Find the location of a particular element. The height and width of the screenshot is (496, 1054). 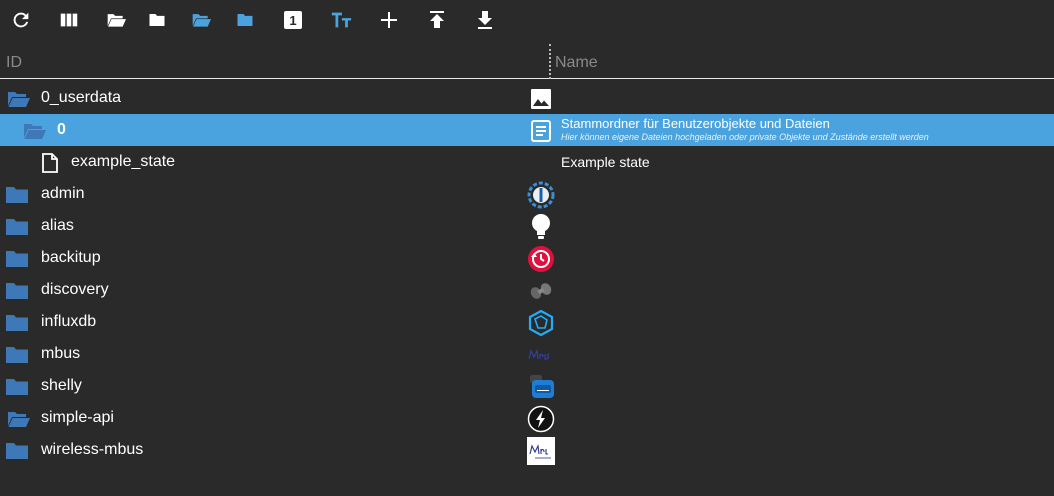

lightbulb-icon is located at coordinates (541, 227).